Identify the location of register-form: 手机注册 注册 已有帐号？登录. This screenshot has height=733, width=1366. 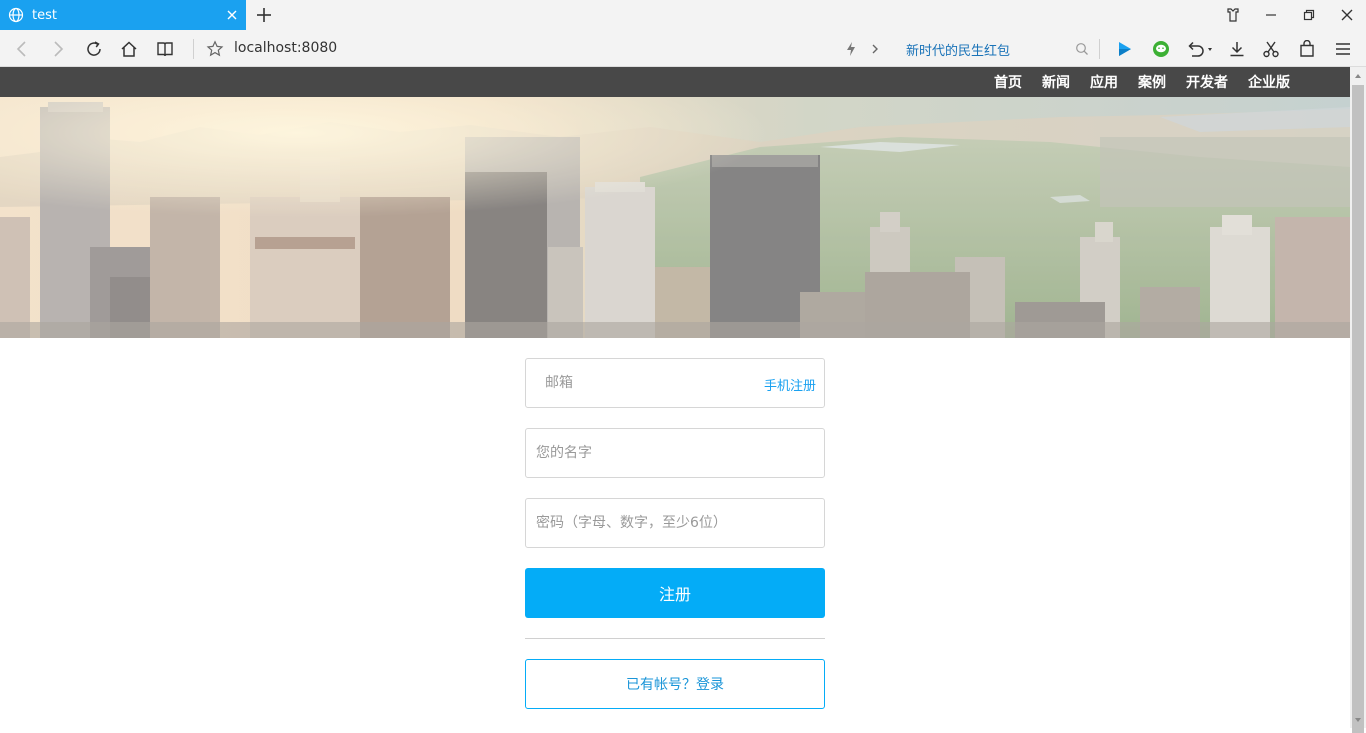
(675, 533).